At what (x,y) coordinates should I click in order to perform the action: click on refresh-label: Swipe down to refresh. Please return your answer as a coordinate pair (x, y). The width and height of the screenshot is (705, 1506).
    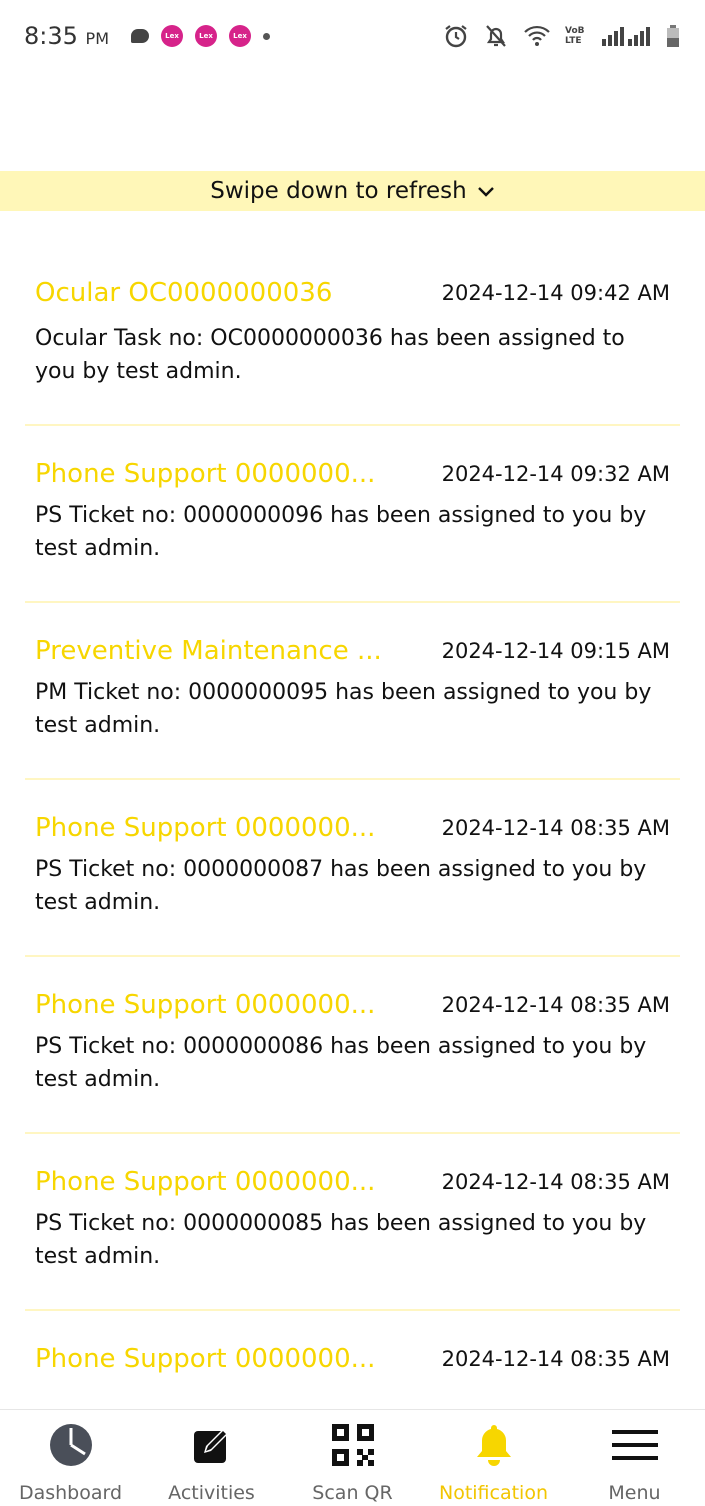
    Looking at the image, I should click on (338, 191).